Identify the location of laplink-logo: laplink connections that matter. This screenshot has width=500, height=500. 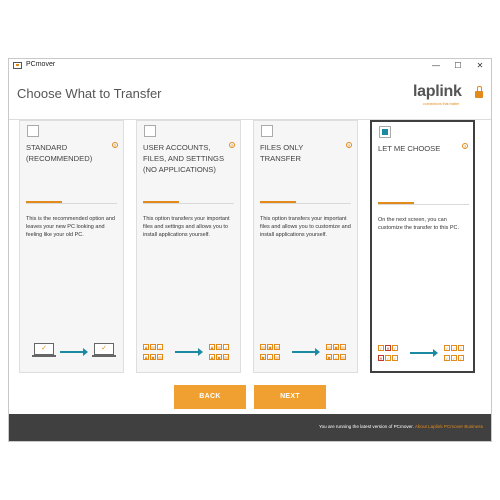
(448, 95).